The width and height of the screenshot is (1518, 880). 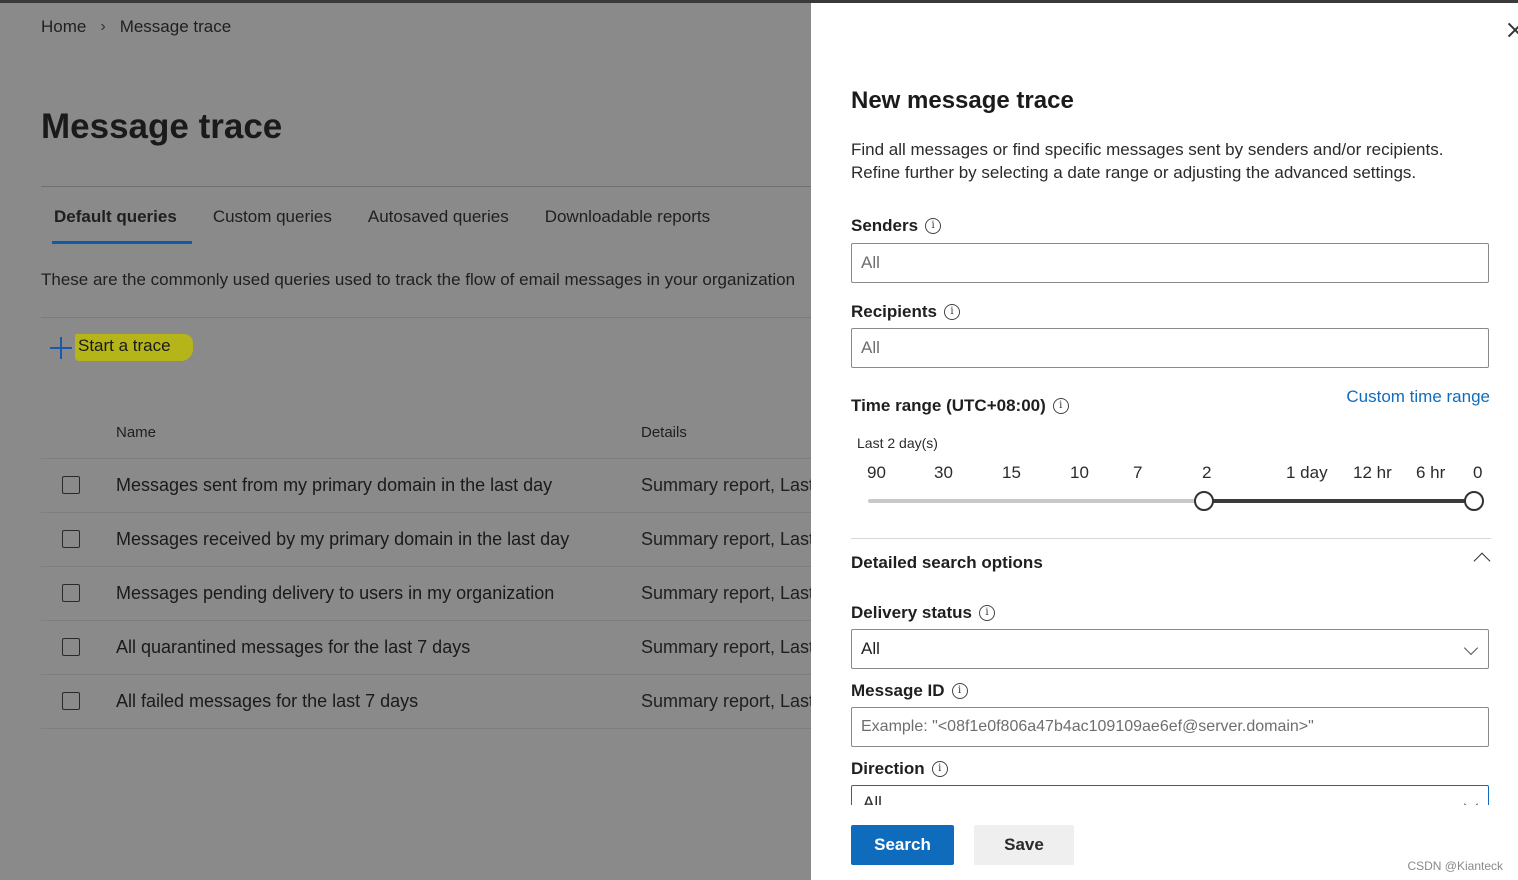 What do you see at coordinates (1418, 397) in the screenshot?
I see `custom-time-range-link: Custom time range` at bounding box center [1418, 397].